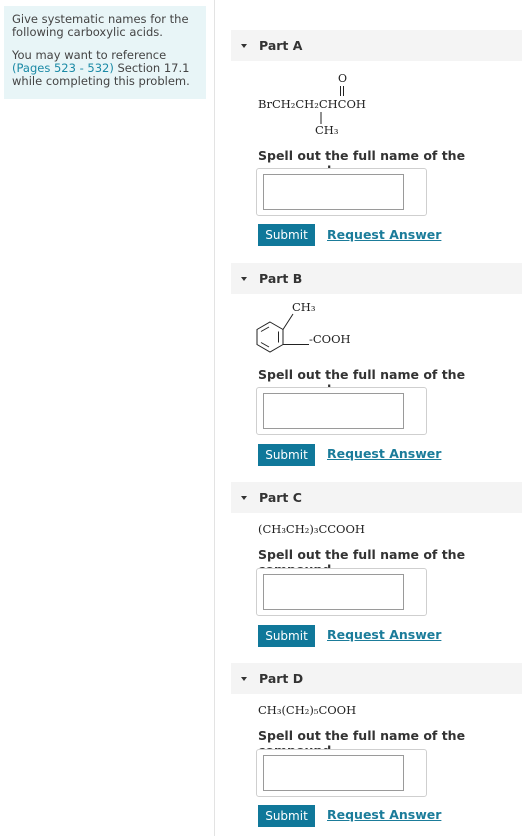 The image size is (522, 836). What do you see at coordinates (384, 814) in the screenshot?
I see `part-d-request-answer-link: Request Answer` at bounding box center [384, 814].